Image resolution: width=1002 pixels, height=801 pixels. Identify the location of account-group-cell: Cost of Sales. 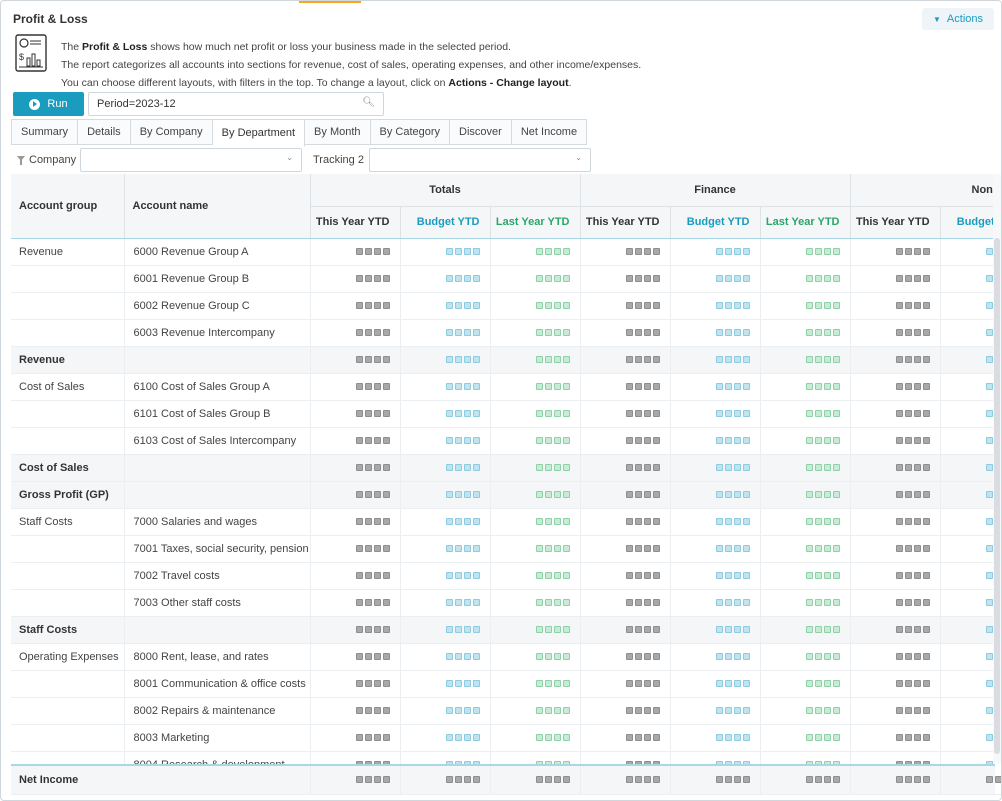
(67, 387).